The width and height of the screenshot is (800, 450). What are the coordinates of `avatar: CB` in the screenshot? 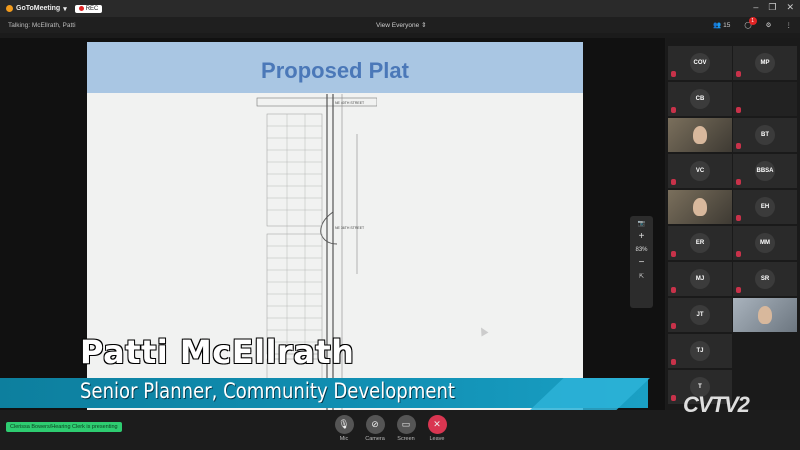 It's located at (700, 99).